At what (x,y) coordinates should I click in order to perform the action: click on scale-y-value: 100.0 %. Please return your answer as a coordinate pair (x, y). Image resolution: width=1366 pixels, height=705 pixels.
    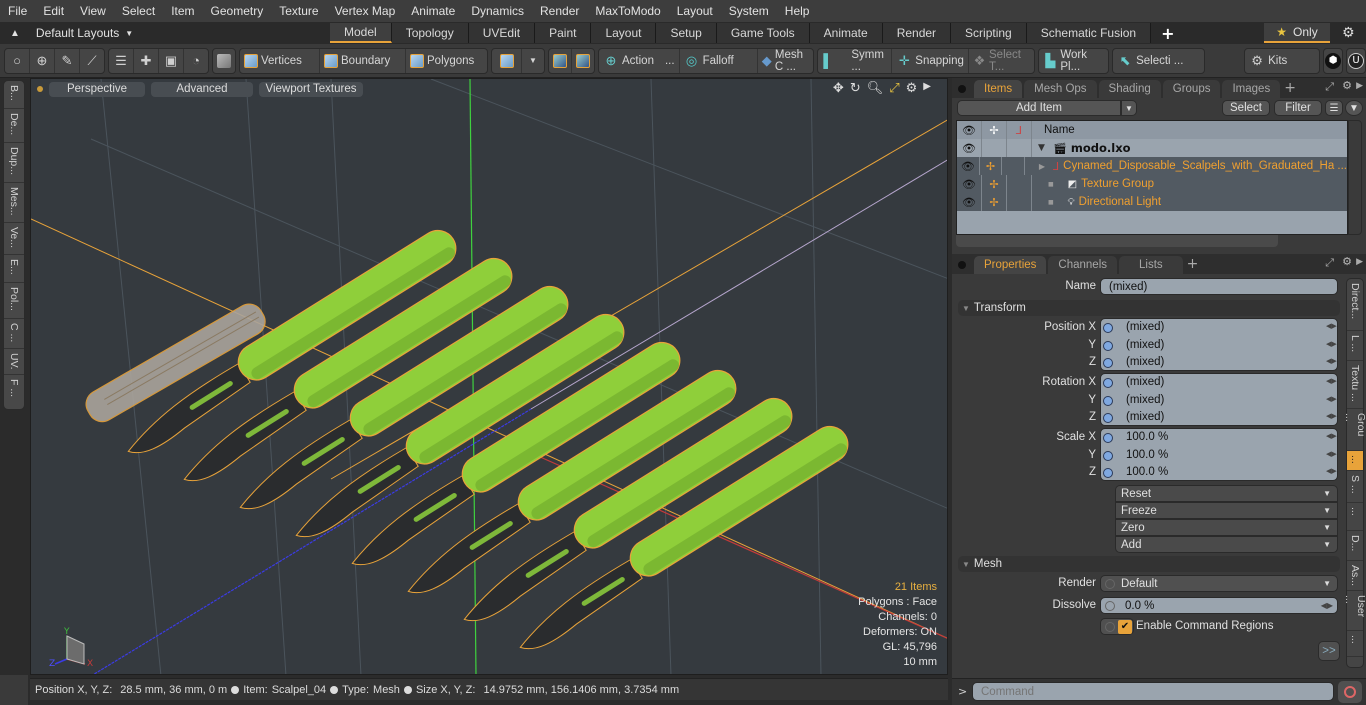
    Looking at the image, I should click on (1147, 455).